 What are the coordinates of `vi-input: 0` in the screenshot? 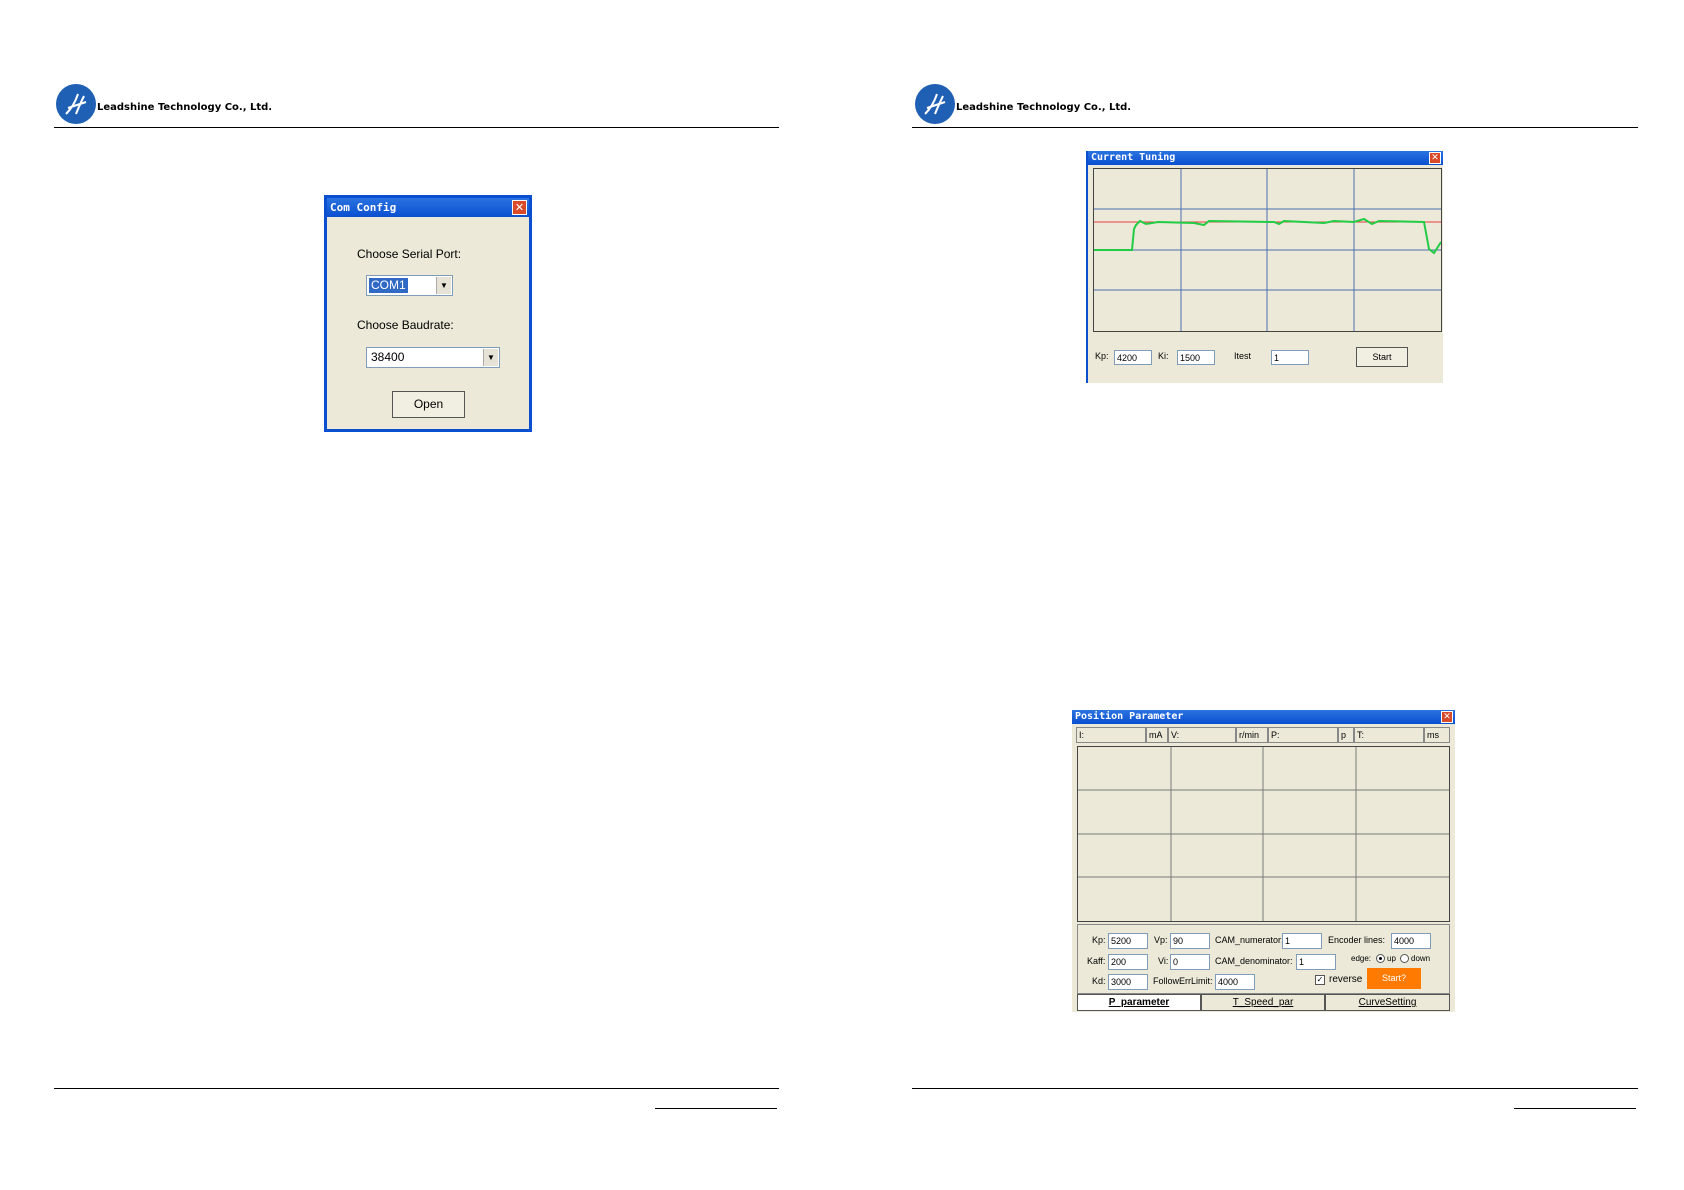 It's located at (1190, 962).